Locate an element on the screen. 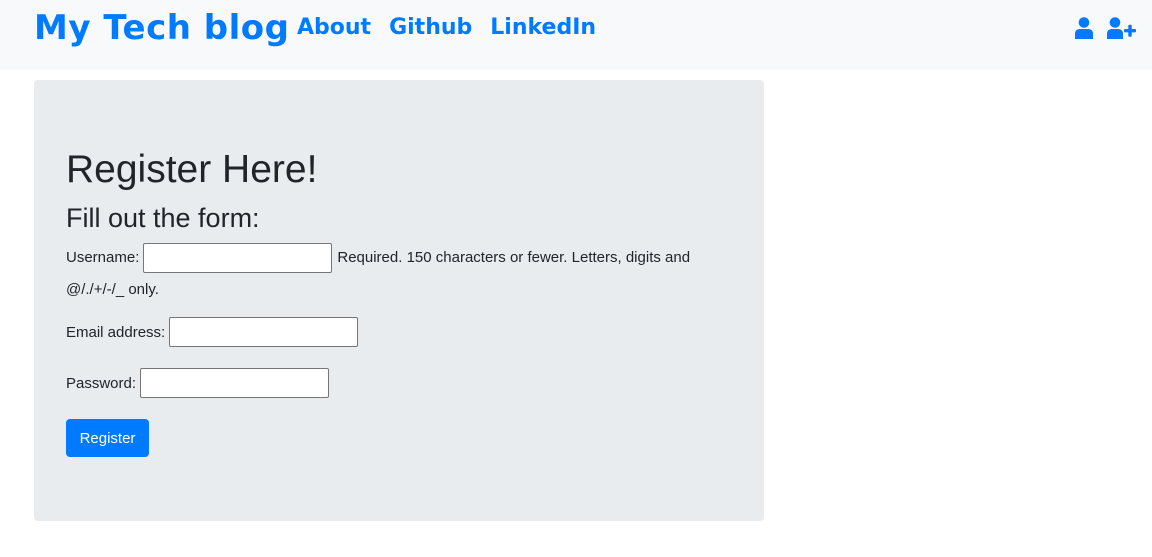 The image size is (1152, 557). email-row: Email address: is located at coordinates (214, 332).